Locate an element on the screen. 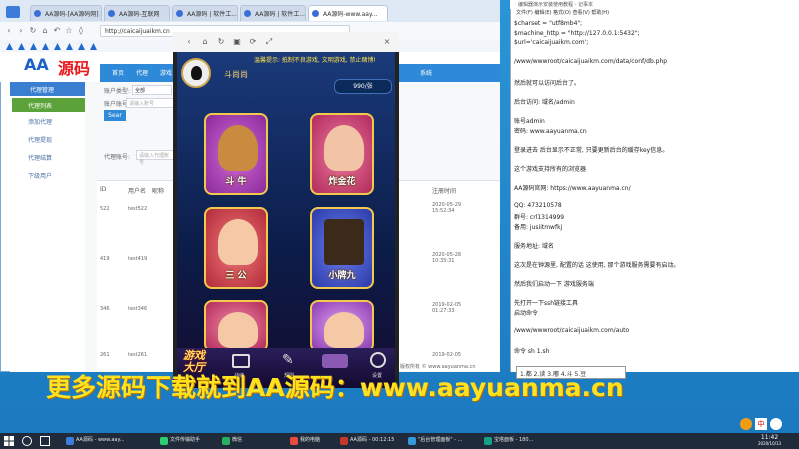  notepad-line: 启动命令 is located at coordinates (526, 313).